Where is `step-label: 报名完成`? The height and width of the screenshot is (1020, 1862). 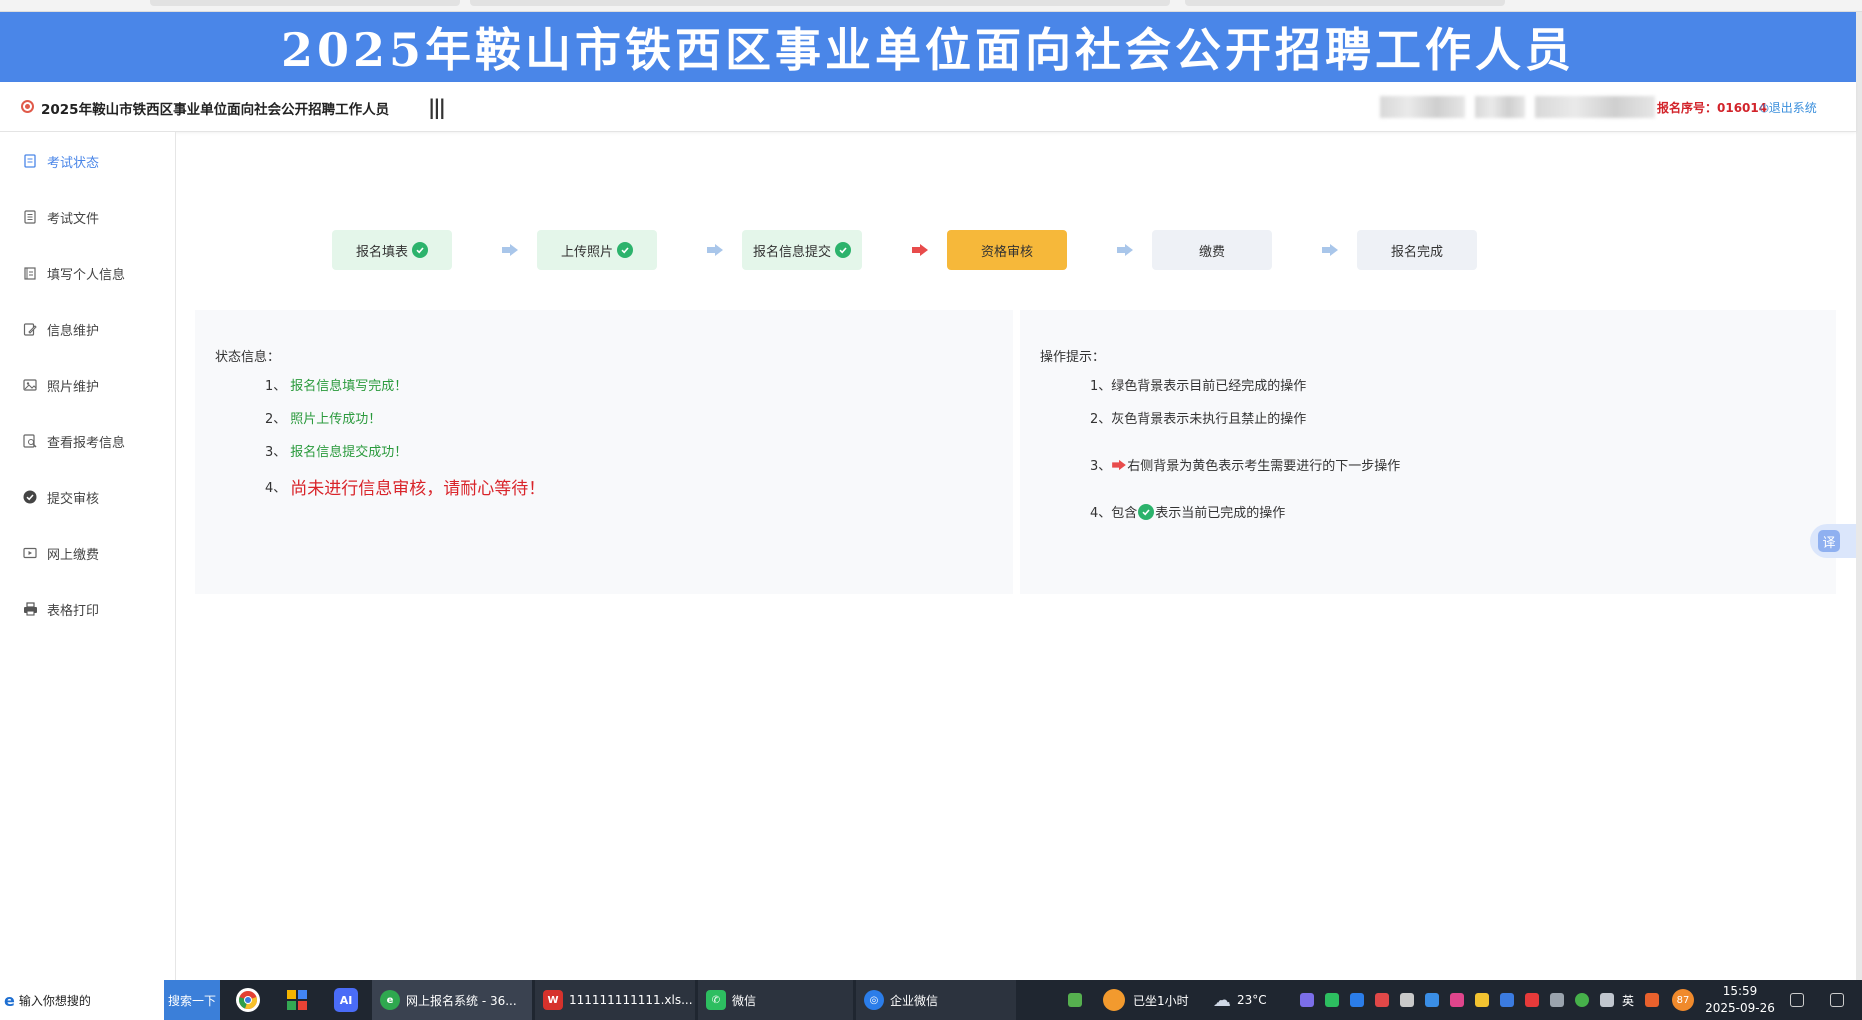
step-label: 报名完成 is located at coordinates (1416, 252).